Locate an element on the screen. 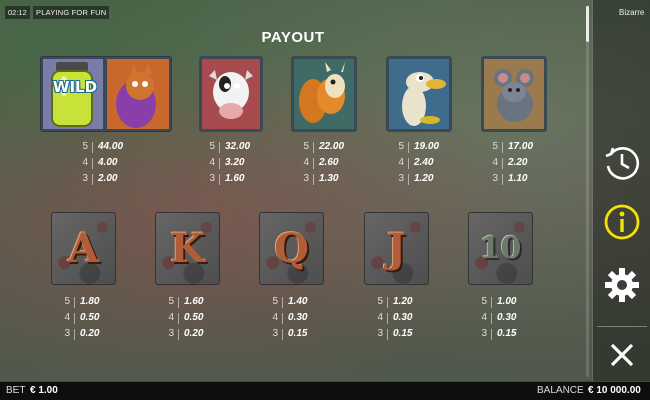 This screenshot has width=650, height=400. card-letter: K is located at coordinates (187, 248).